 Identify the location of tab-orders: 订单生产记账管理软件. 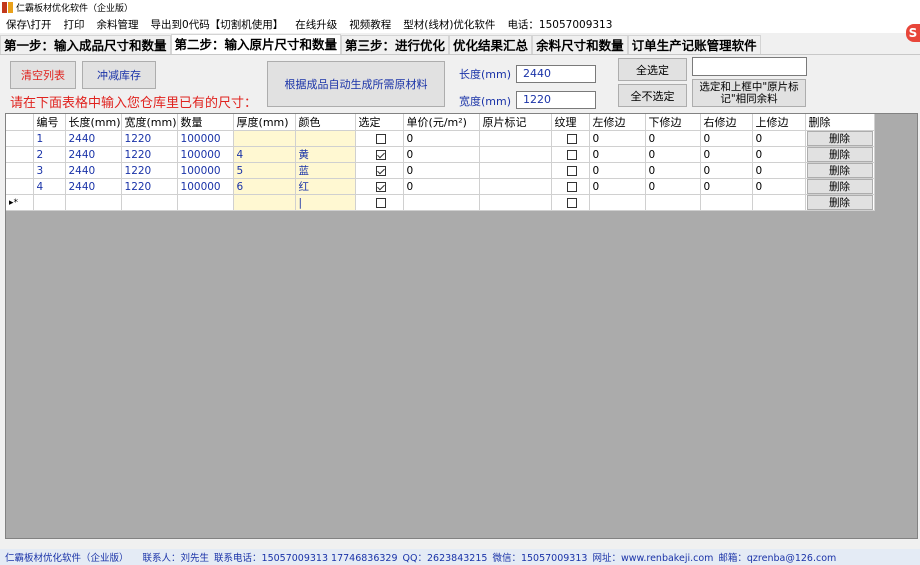
(694, 44).